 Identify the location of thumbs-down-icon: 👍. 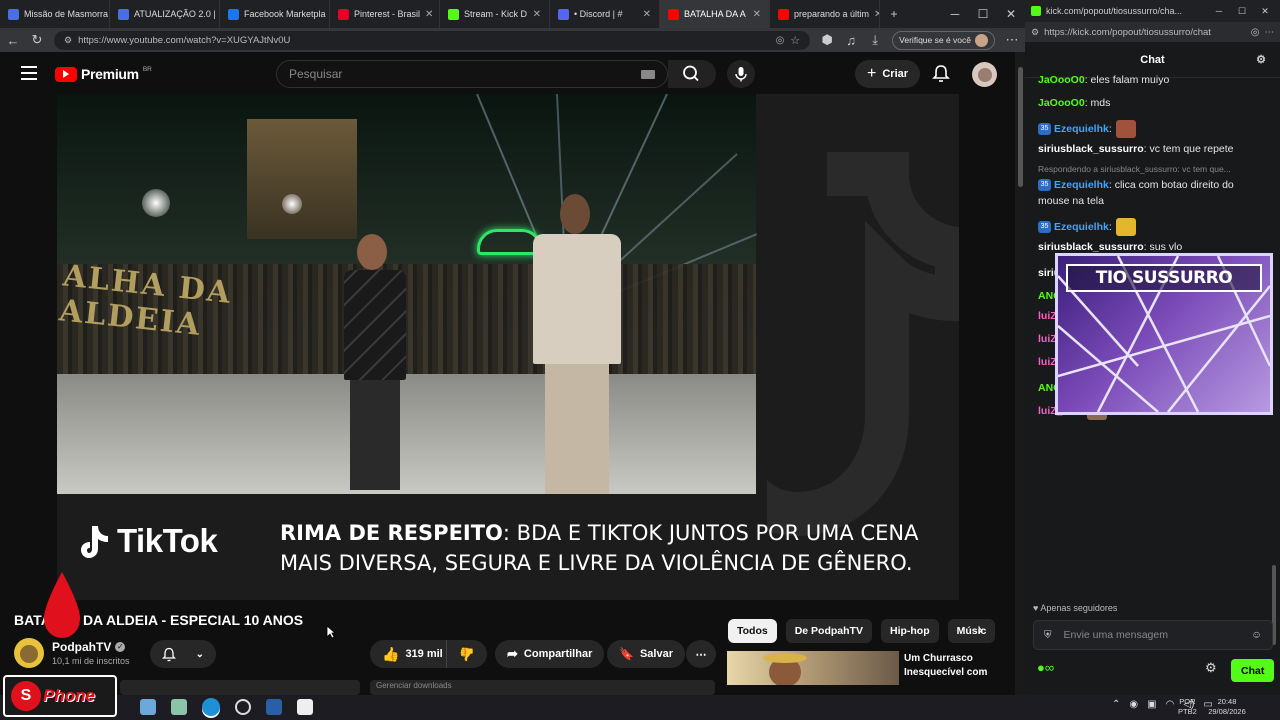
(467, 654).